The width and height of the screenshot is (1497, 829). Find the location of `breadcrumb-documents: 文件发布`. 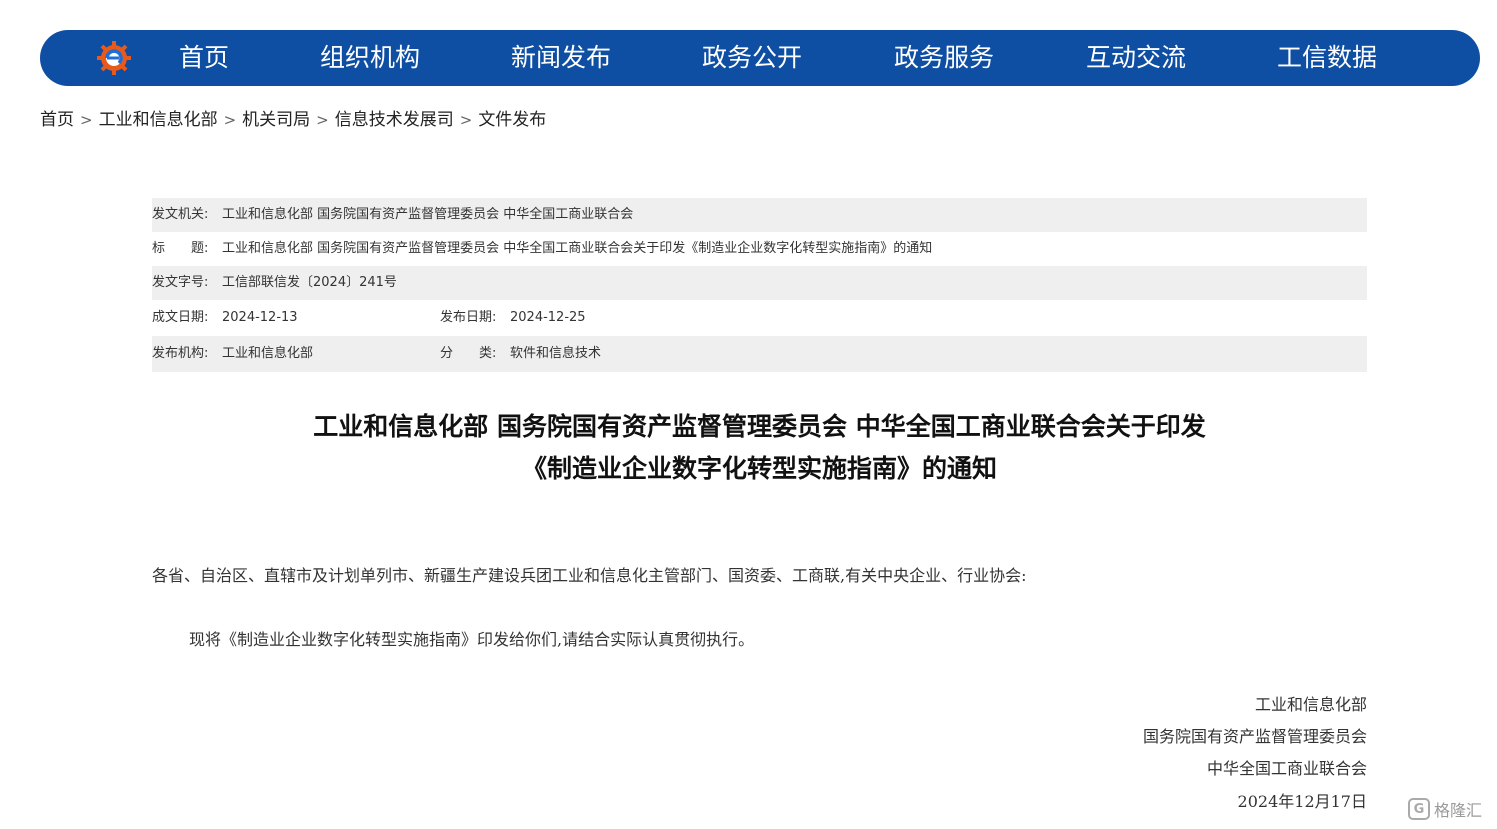

breadcrumb-documents: 文件发布 is located at coordinates (512, 120).